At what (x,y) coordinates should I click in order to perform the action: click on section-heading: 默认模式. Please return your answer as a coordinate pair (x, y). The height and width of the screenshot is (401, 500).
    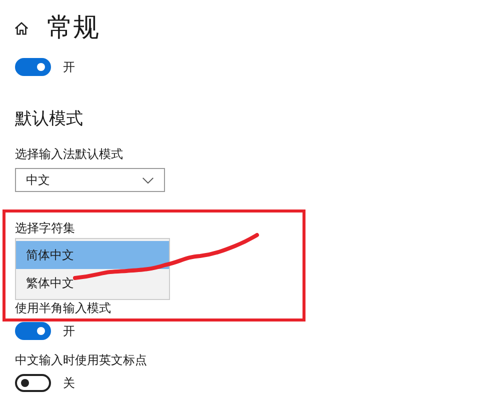
    Looking at the image, I should click on (49, 119).